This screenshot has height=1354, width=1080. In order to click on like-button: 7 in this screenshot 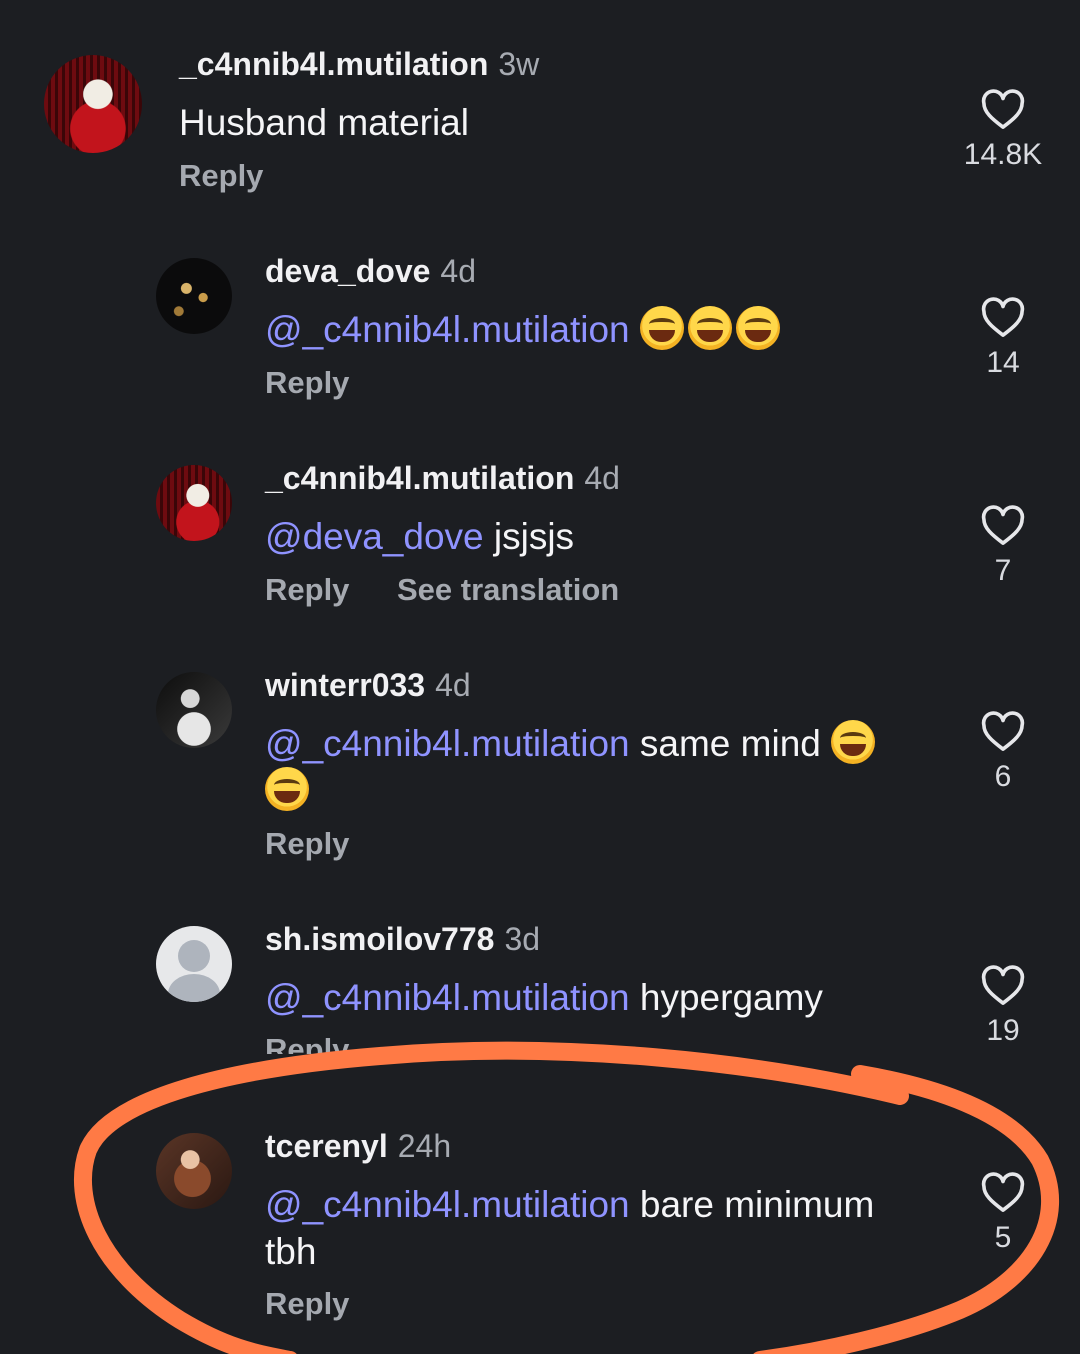, I will do `click(1003, 546)`.